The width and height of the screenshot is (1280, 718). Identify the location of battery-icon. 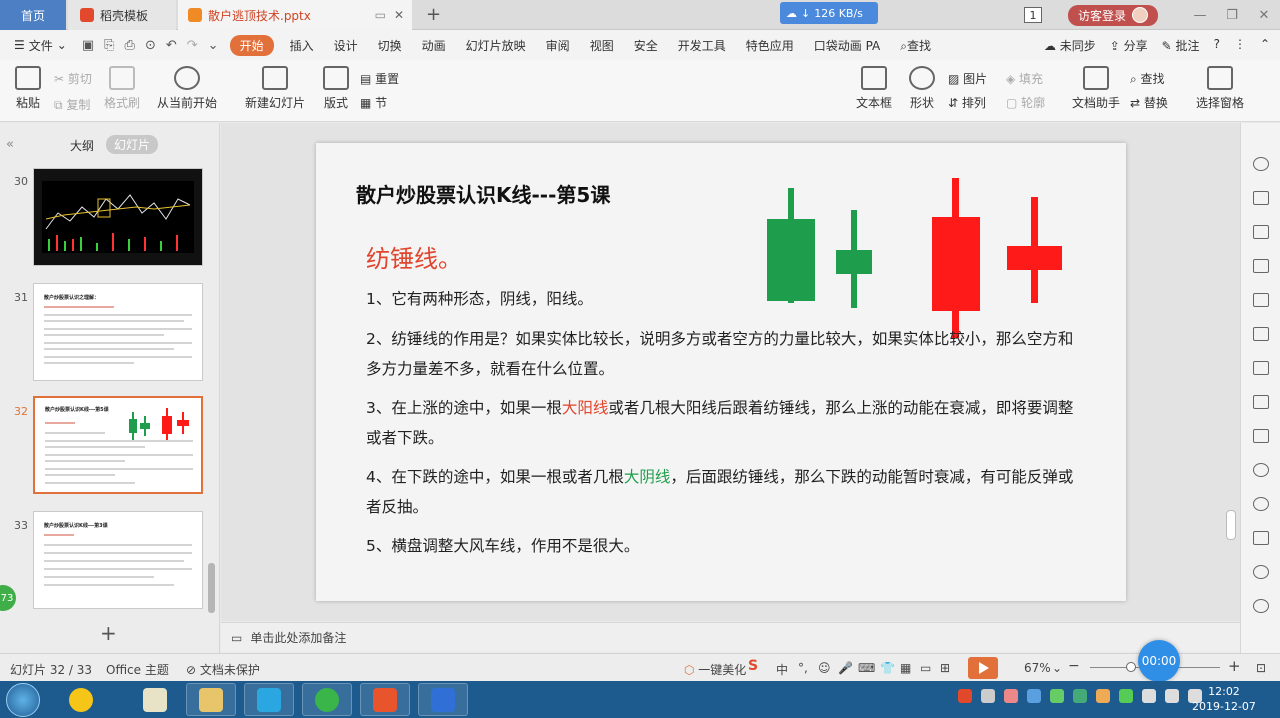
(1149, 696).